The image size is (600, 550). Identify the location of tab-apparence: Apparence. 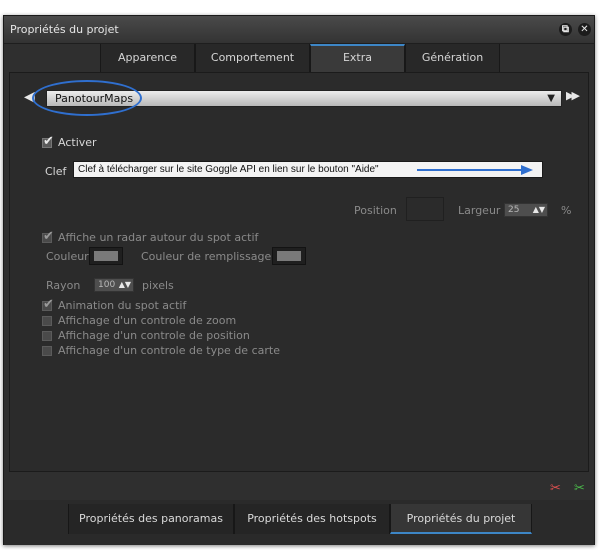
(147, 58).